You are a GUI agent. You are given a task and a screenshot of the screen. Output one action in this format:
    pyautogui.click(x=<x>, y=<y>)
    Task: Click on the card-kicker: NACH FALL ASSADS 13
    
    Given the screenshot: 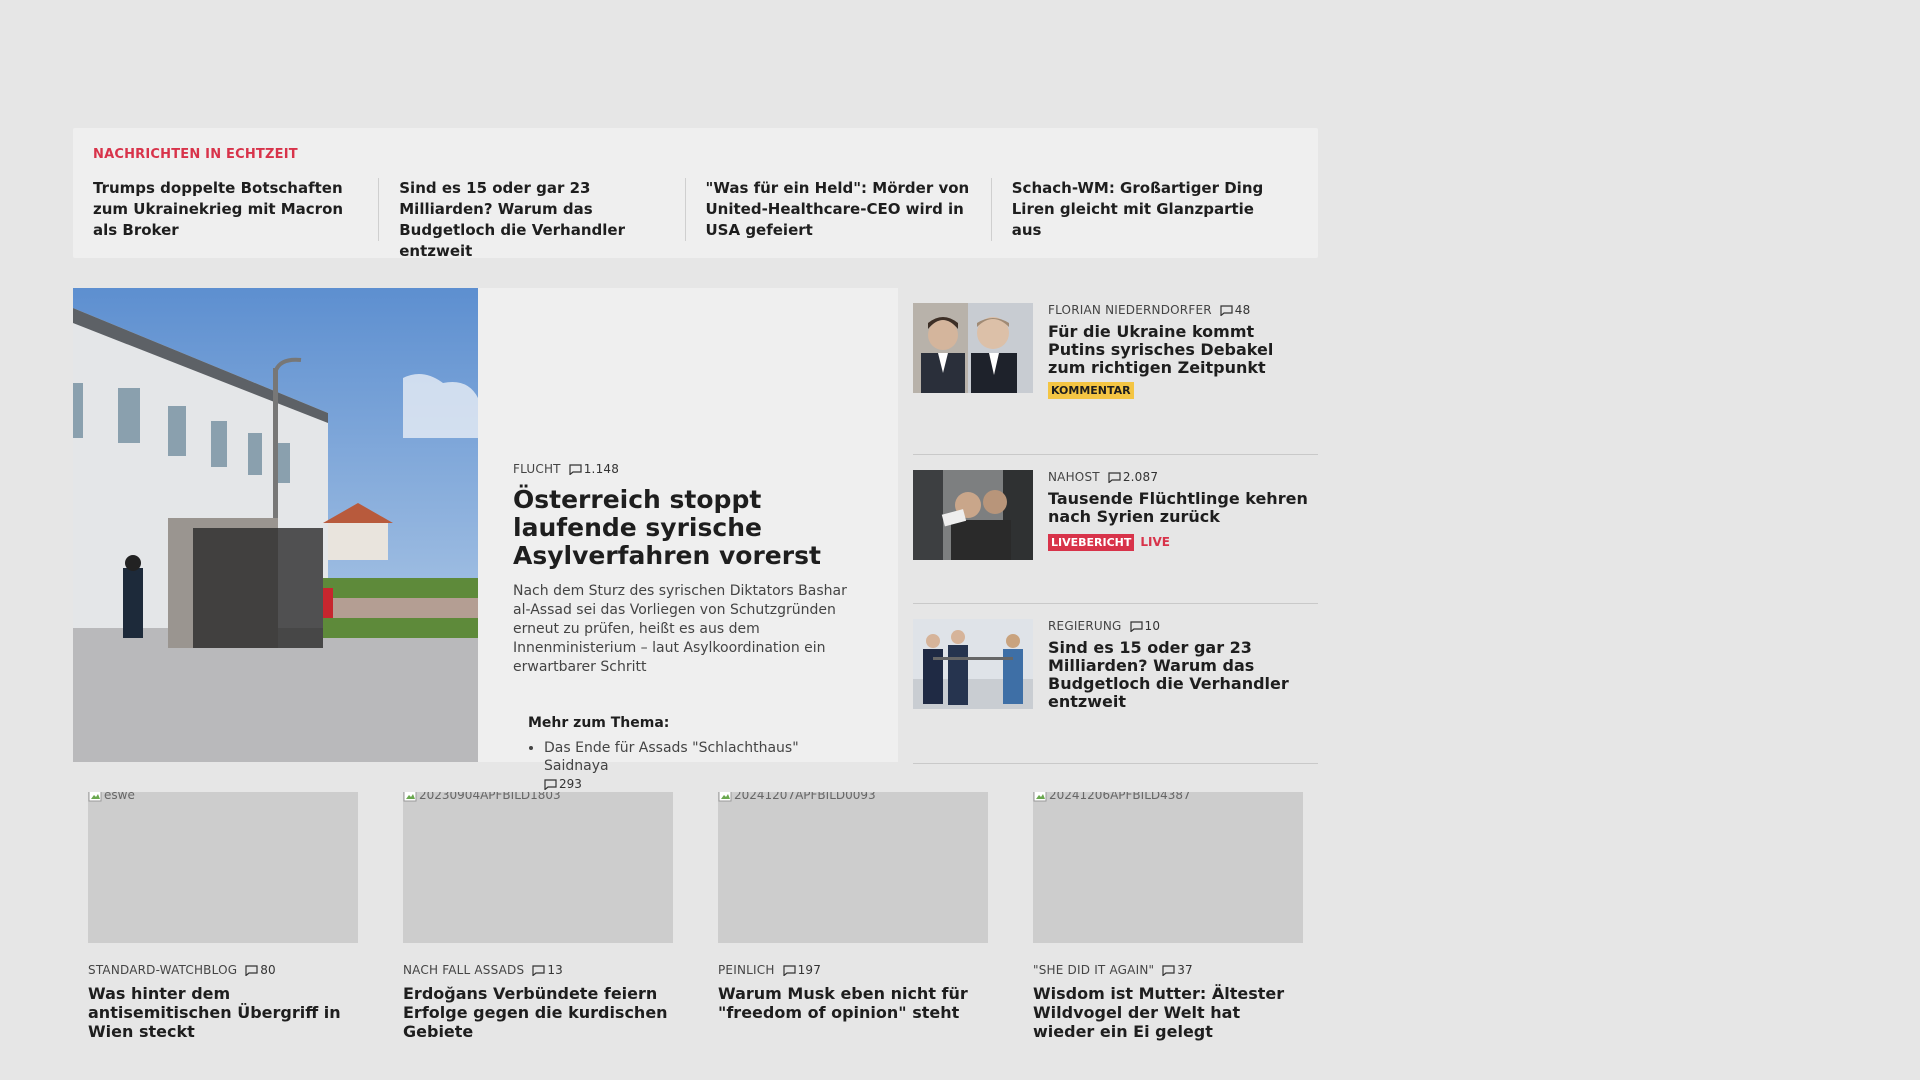 What is the action you would take?
    pyautogui.click(x=538, y=970)
    